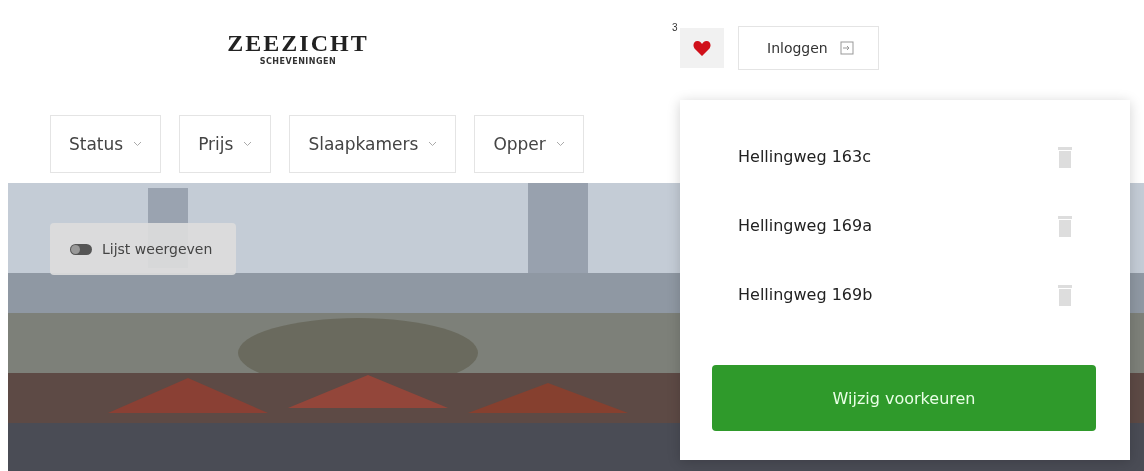 The width and height of the screenshot is (1144, 471). I want to click on list-view-toggle: Lijst weergeven, so click(143, 249).